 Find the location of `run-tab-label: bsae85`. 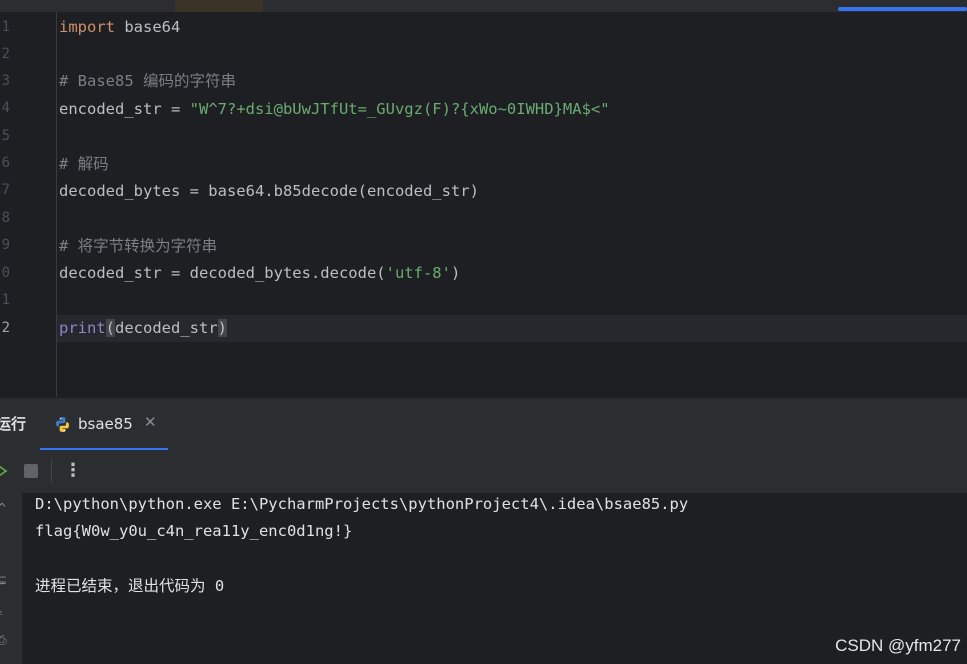

run-tab-label: bsae85 is located at coordinates (105, 424).